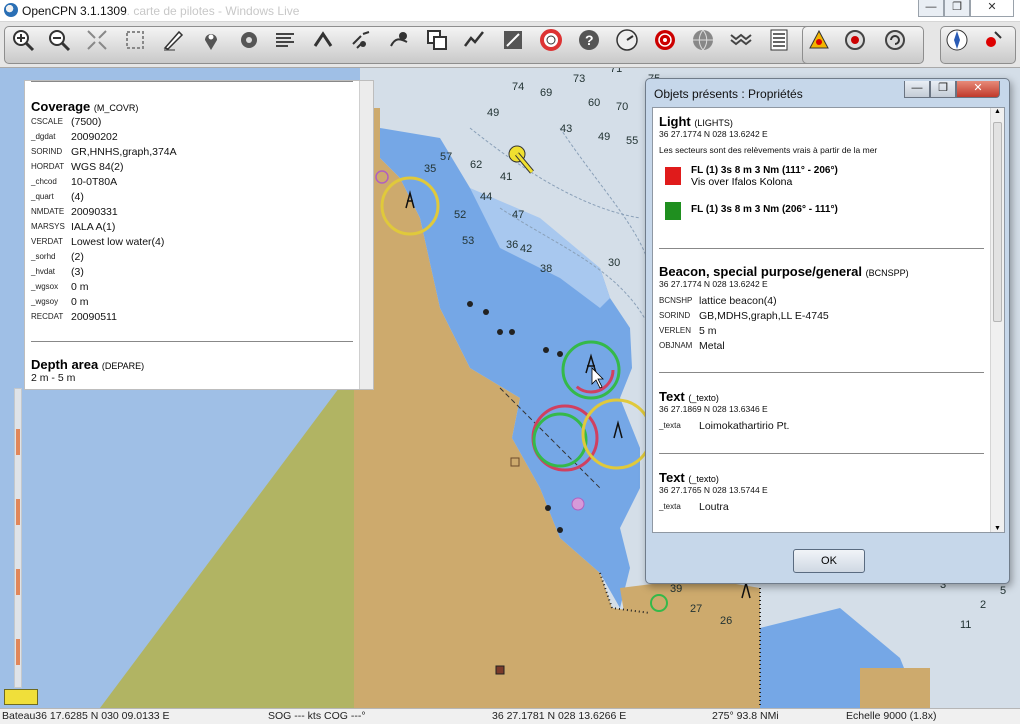 This screenshot has height=724, width=1020. Describe the element at coordinates (978, 89) in the screenshot. I see `dialog-close-button: ✕` at that location.